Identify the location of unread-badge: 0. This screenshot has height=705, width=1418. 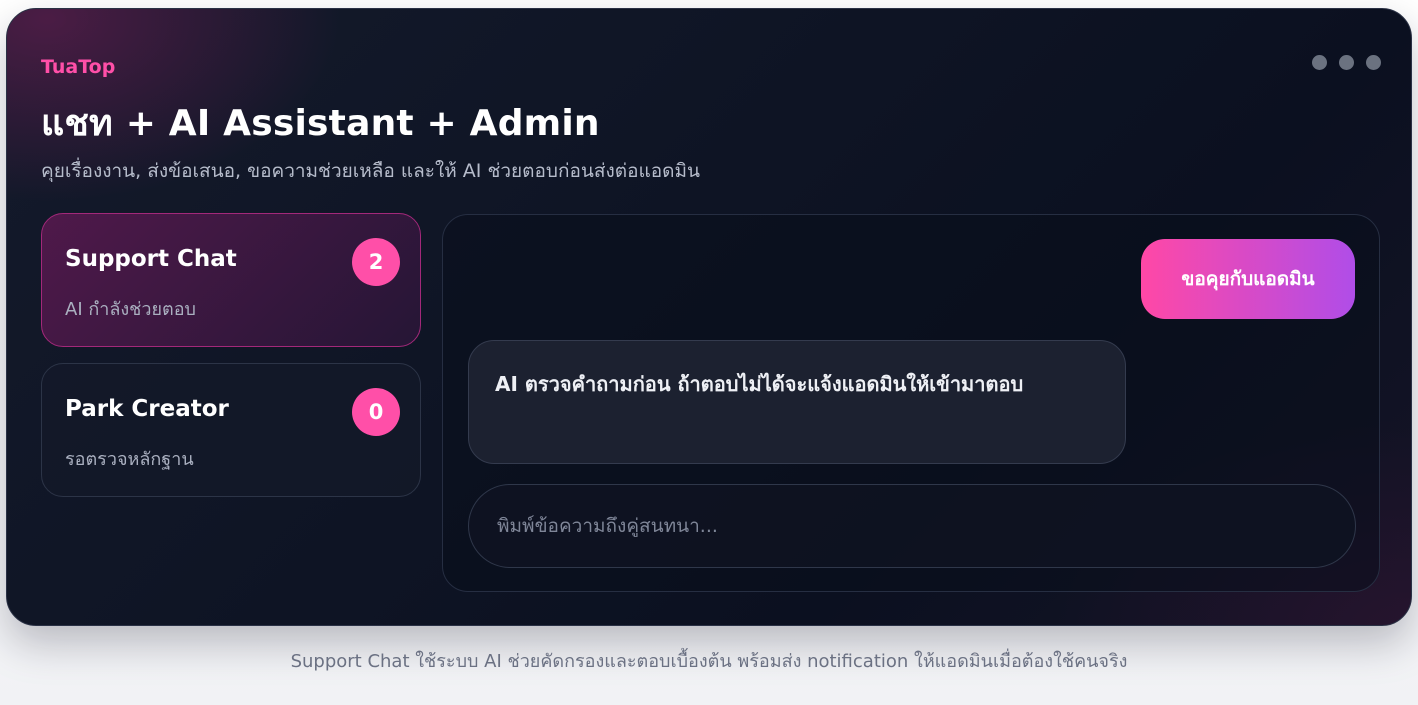
(376, 412).